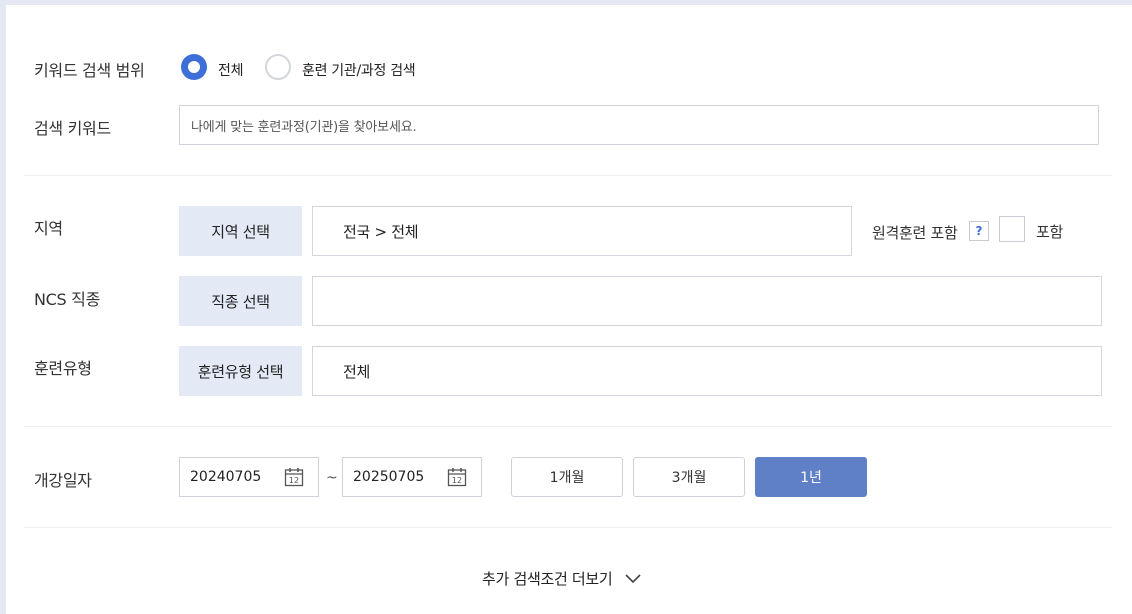 Image resolution: width=1132 pixels, height=614 pixels. What do you see at coordinates (707, 371) in the screenshot?
I see `training-type-value: 전체` at bounding box center [707, 371].